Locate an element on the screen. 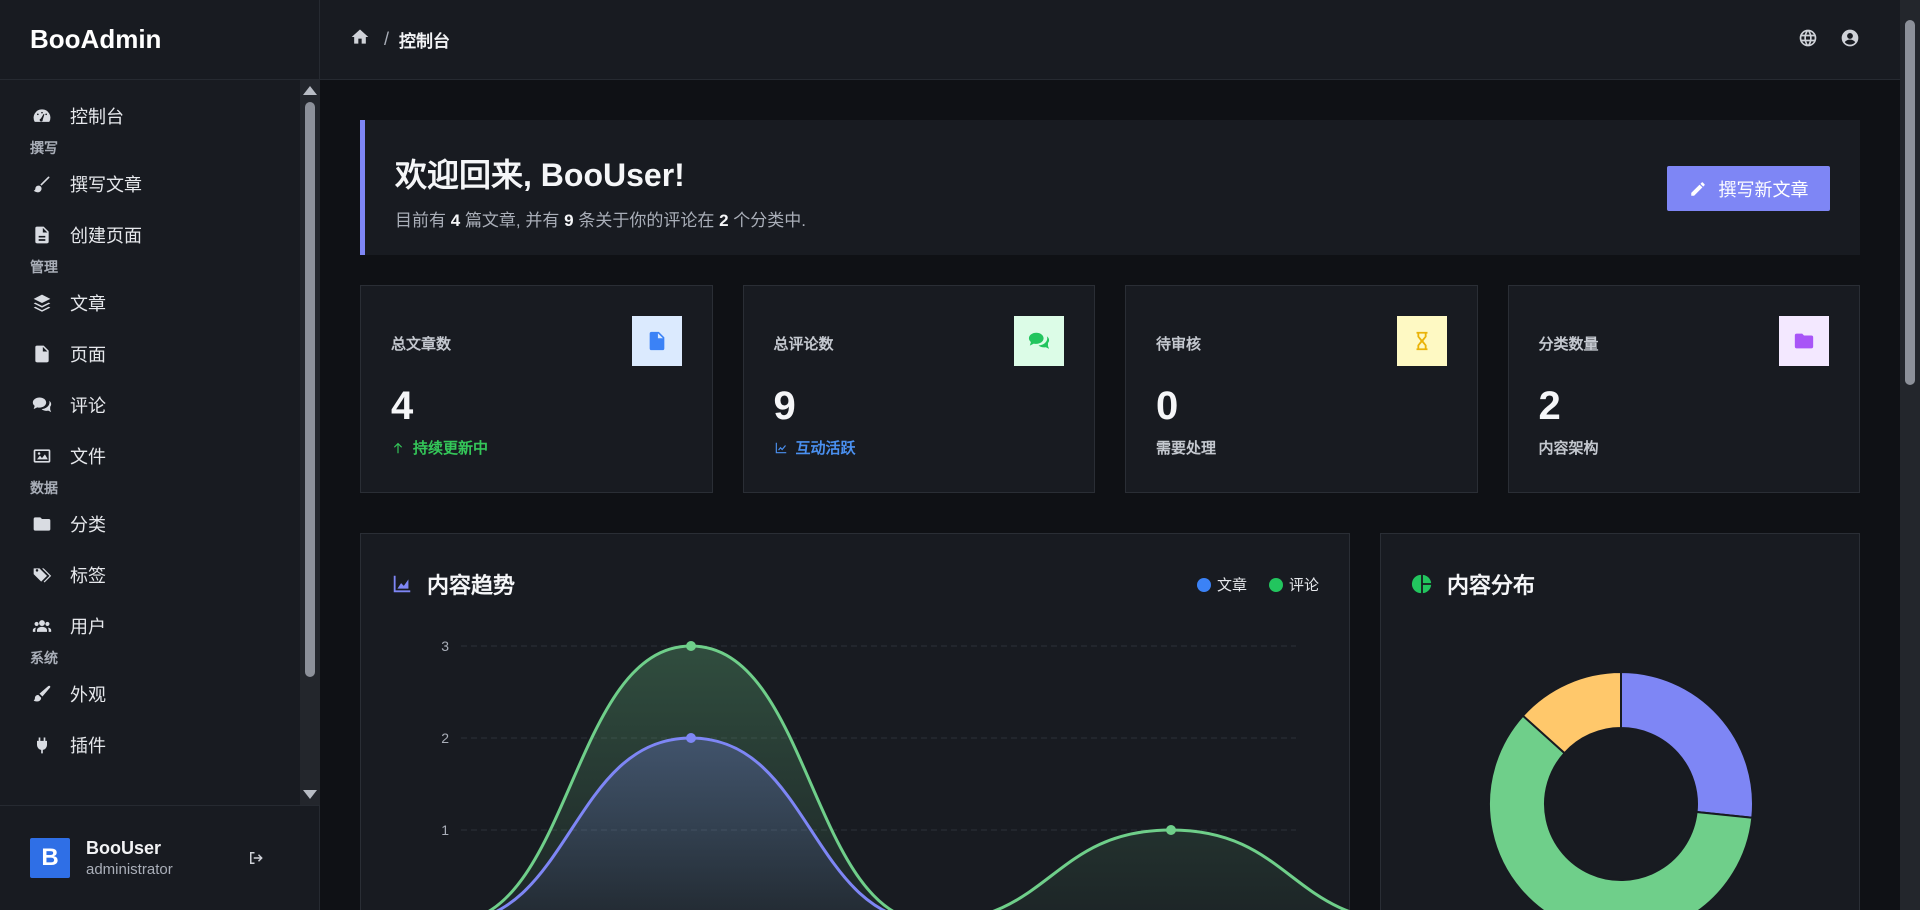 This screenshot has height=910, width=1920. user-circle-icon is located at coordinates (1850, 40).